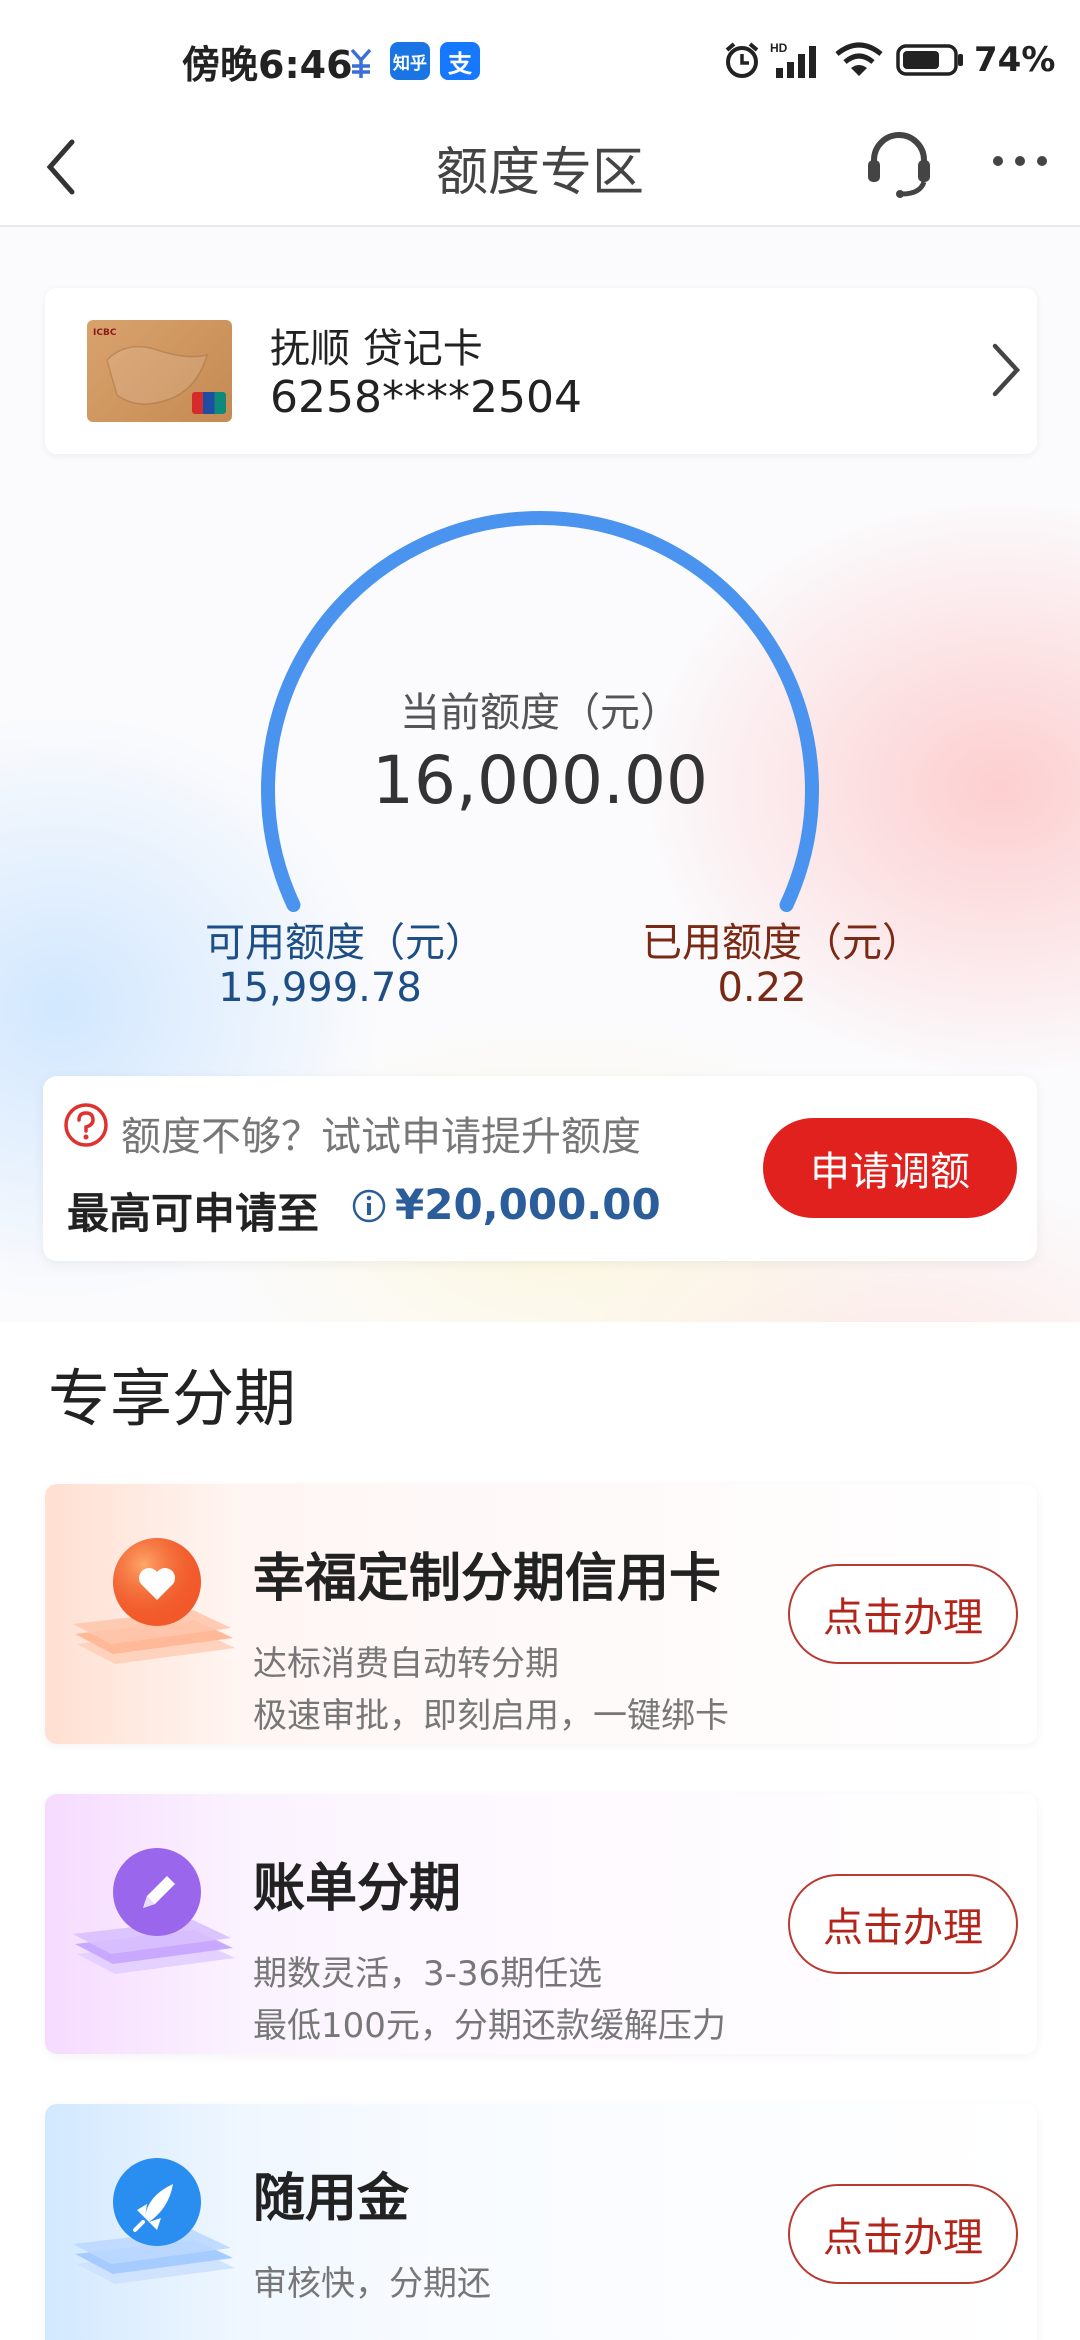 The height and width of the screenshot is (2340, 1080). I want to click on rocket-icon, so click(154, 2221).